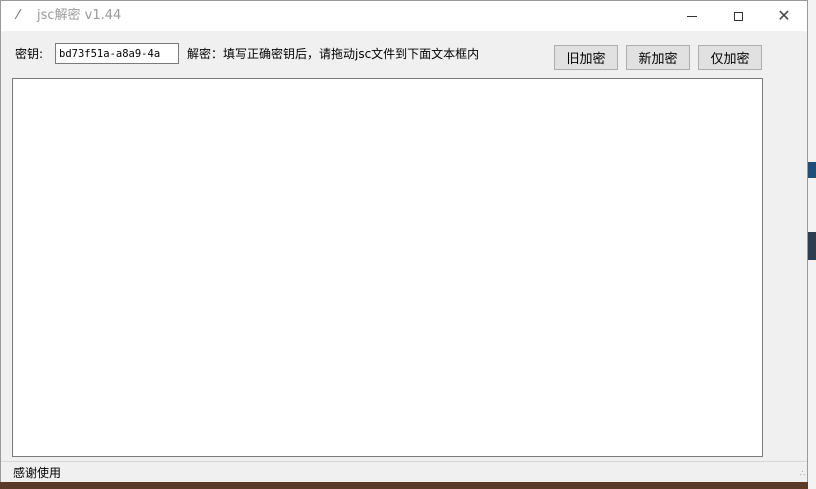 Image resolution: width=816 pixels, height=489 pixels. What do you see at coordinates (29, 54) in the screenshot?
I see `key-label: 密钥:` at bounding box center [29, 54].